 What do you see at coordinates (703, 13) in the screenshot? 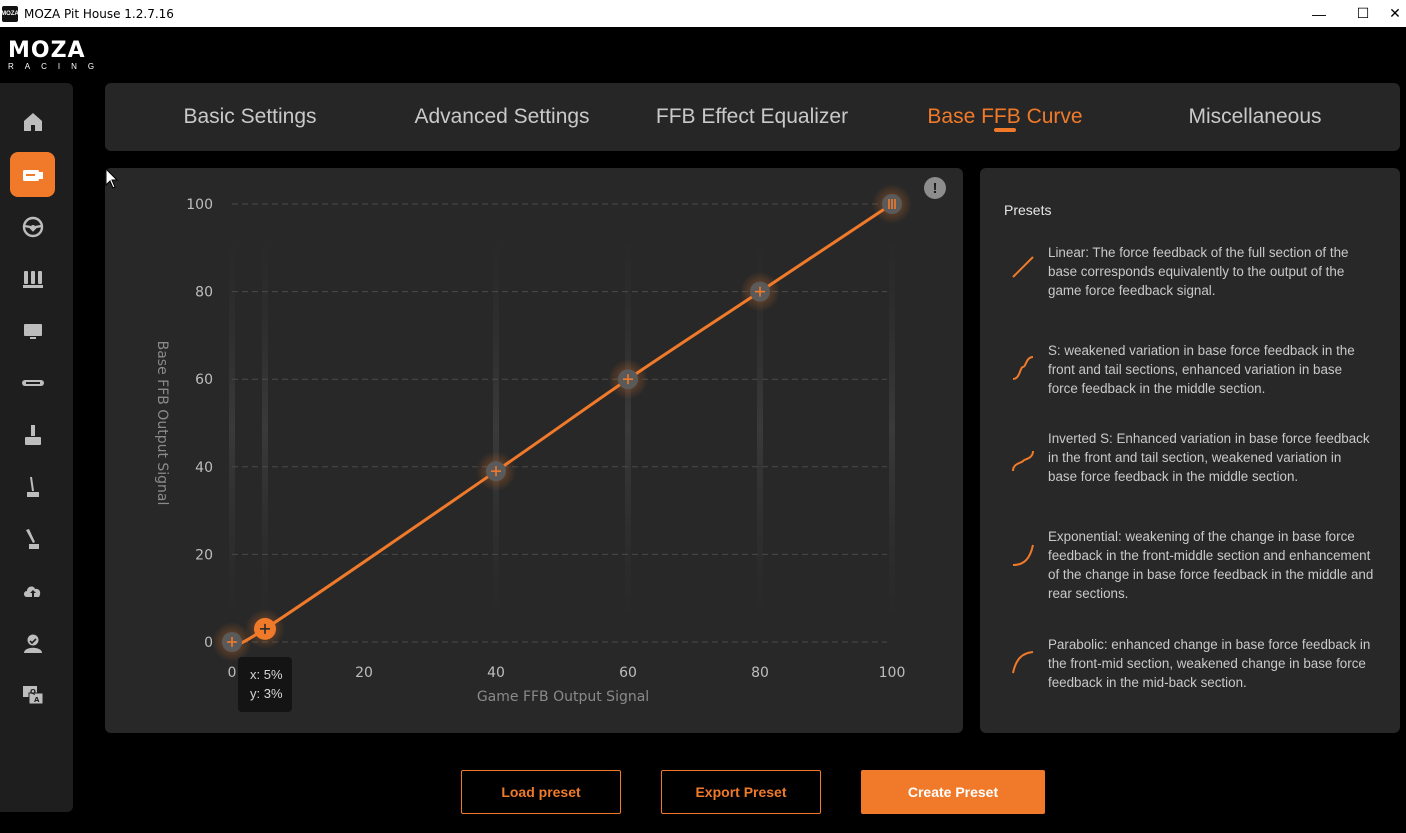
I see `window-title-bar: MOZA MOZA Pit House 1.2.7.16 — ☐ ✕` at bounding box center [703, 13].